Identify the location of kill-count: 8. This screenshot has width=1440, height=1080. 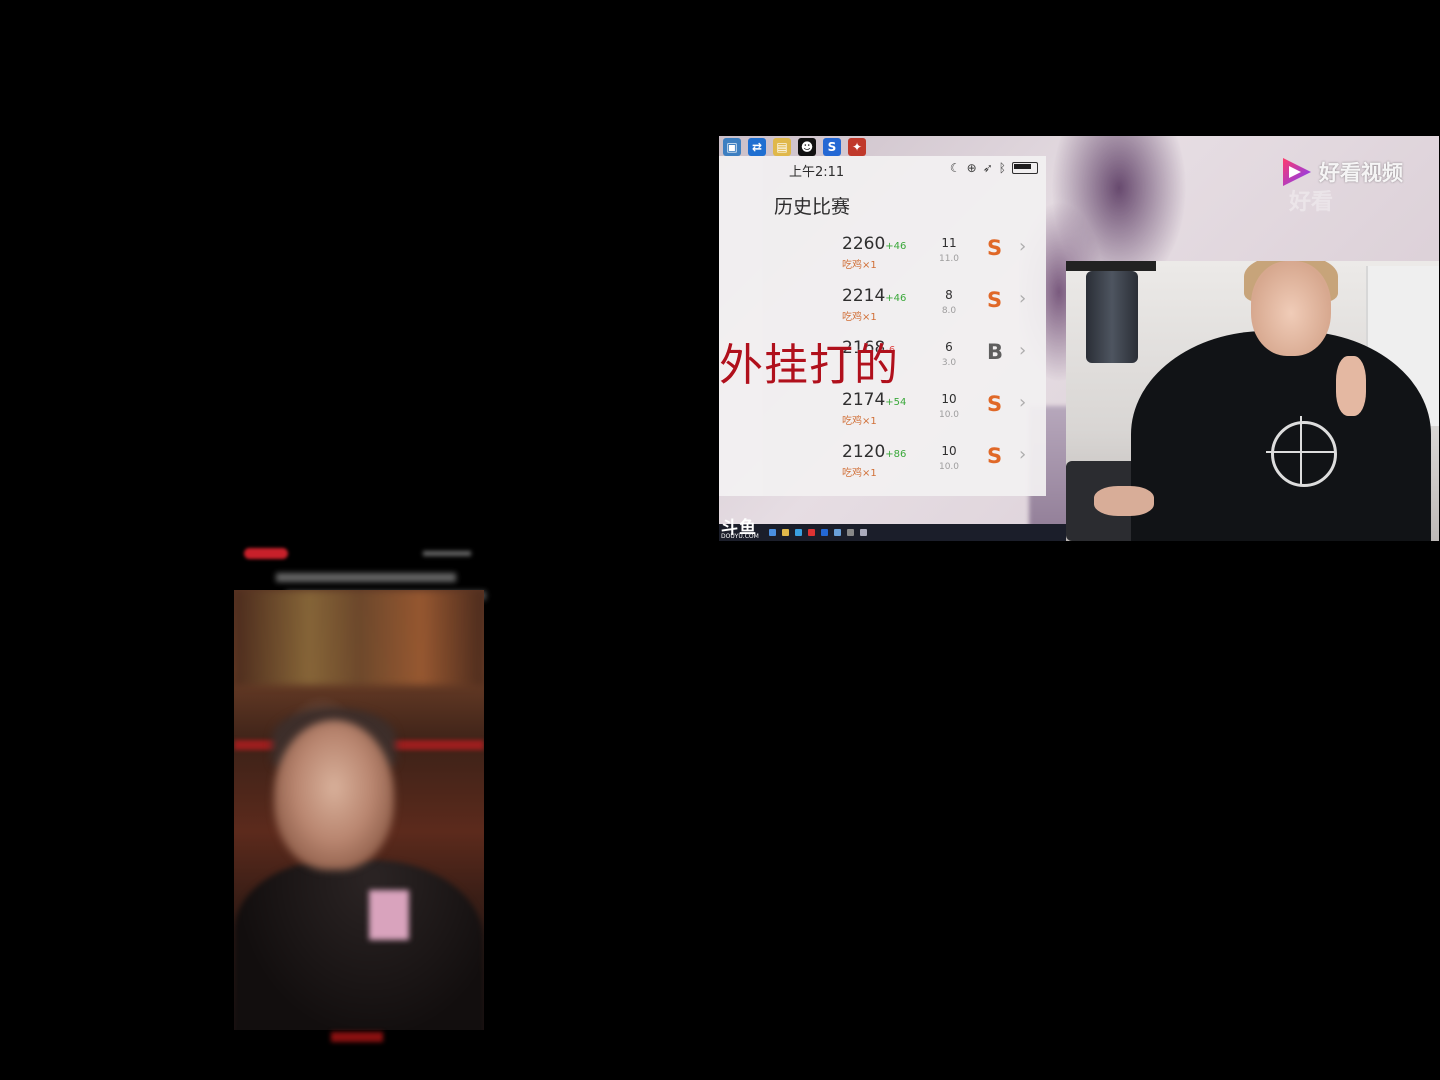
(949, 295).